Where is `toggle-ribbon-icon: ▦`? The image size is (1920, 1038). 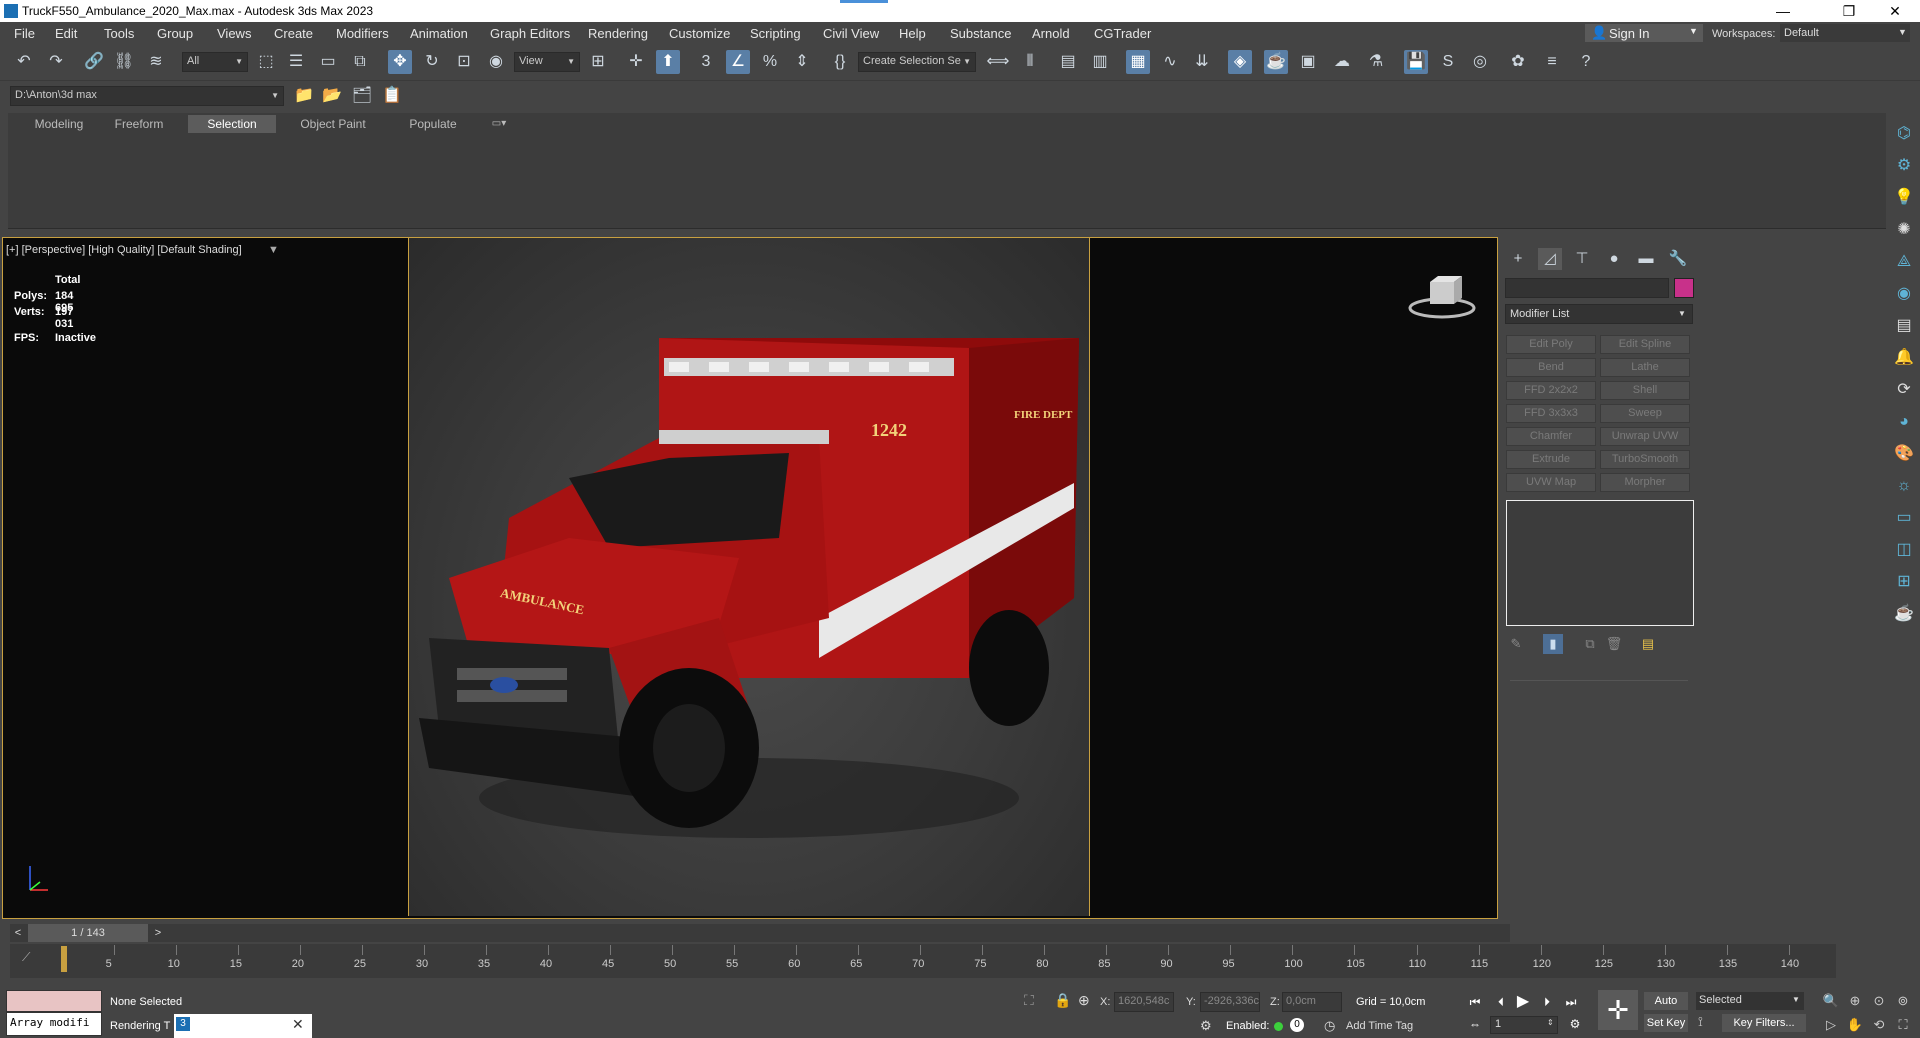
toggle-ribbon-icon: ▦ is located at coordinates (1138, 62).